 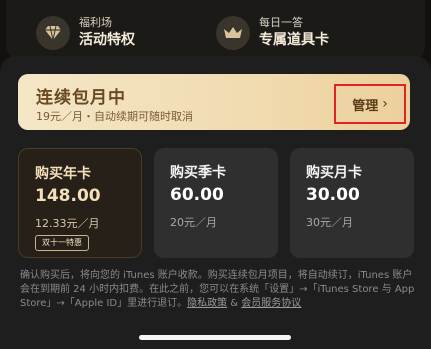 I want to click on perk-daily-title: 专属道具卡, so click(x=294, y=40).